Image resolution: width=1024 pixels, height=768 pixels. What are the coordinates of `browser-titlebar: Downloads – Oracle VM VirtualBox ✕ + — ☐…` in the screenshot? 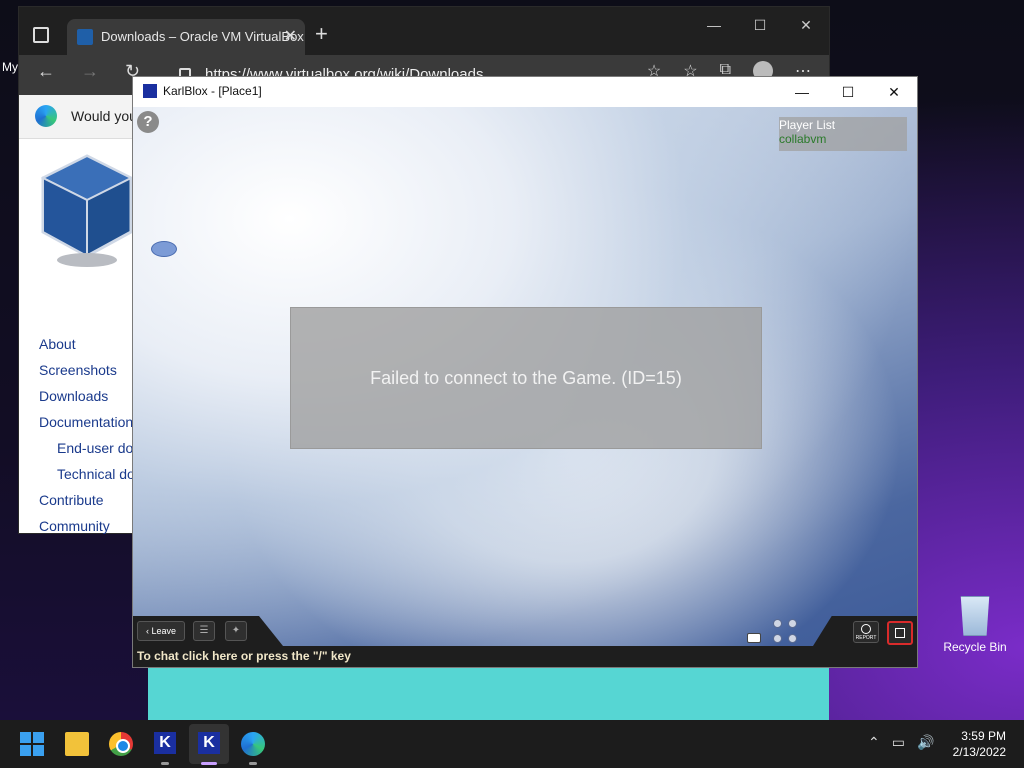 It's located at (424, 31).